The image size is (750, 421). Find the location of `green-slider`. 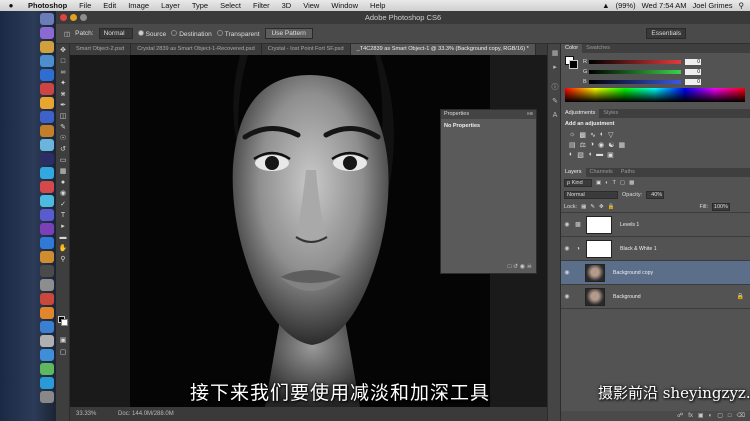

green-slider is located at coordinates (635, 71).